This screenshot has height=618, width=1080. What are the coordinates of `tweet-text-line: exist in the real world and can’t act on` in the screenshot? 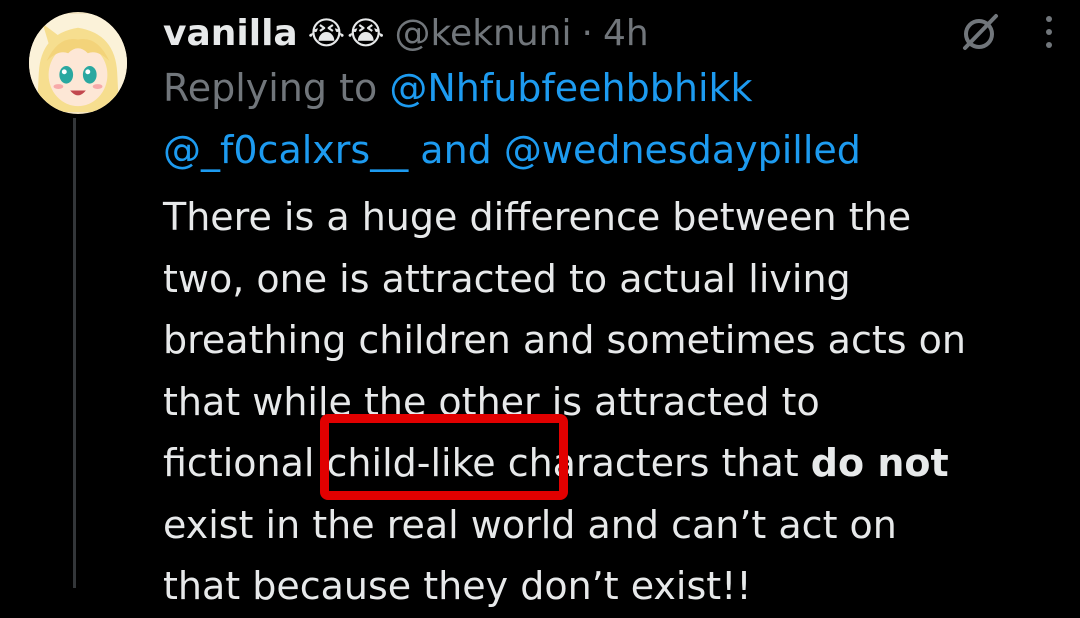 It's located at (530, 524).